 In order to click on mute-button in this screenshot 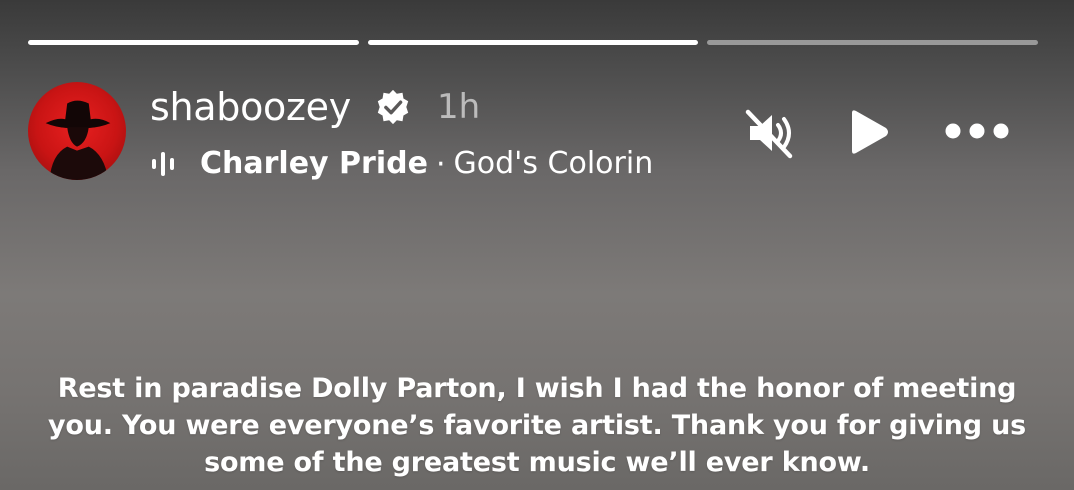, I will do `click(769, 133)`.